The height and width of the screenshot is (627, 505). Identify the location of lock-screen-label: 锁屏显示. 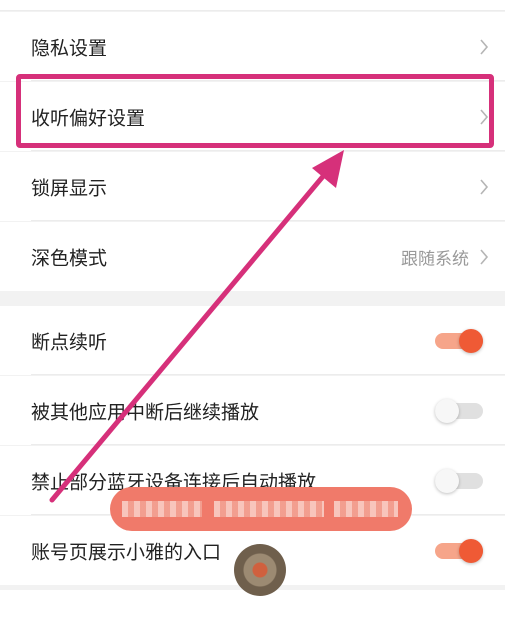
(69, 188).